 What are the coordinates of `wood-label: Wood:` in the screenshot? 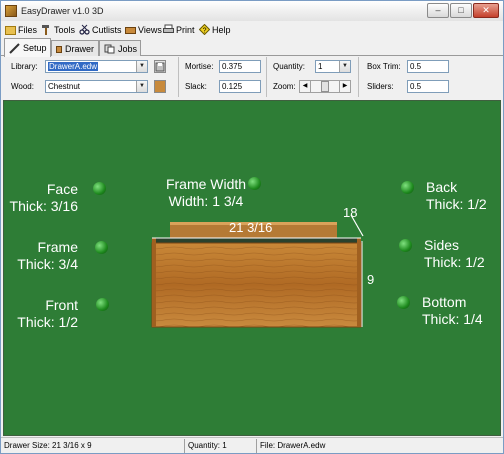 It's located at (22, 86).